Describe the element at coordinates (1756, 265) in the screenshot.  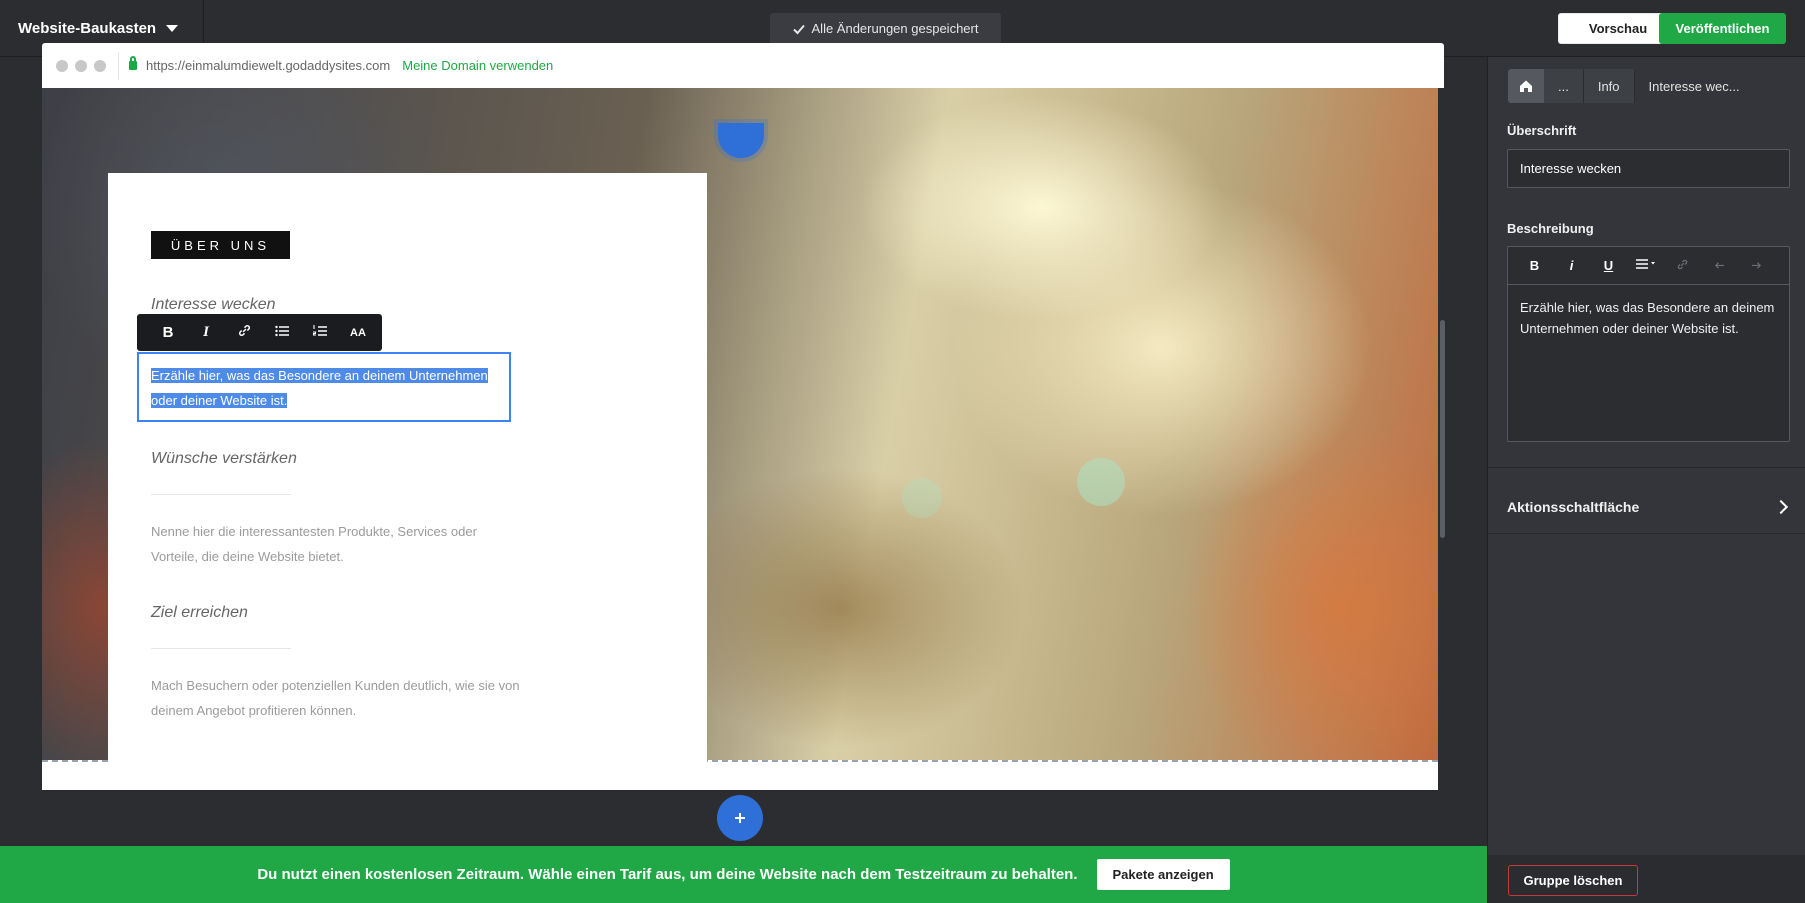
I see `redo-icon` at that location.